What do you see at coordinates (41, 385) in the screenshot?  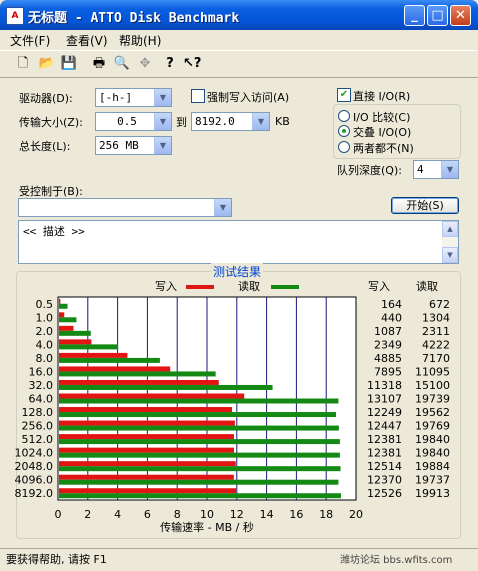 I see `y-tick-label: 32.0` at bounding box center [41, 385].